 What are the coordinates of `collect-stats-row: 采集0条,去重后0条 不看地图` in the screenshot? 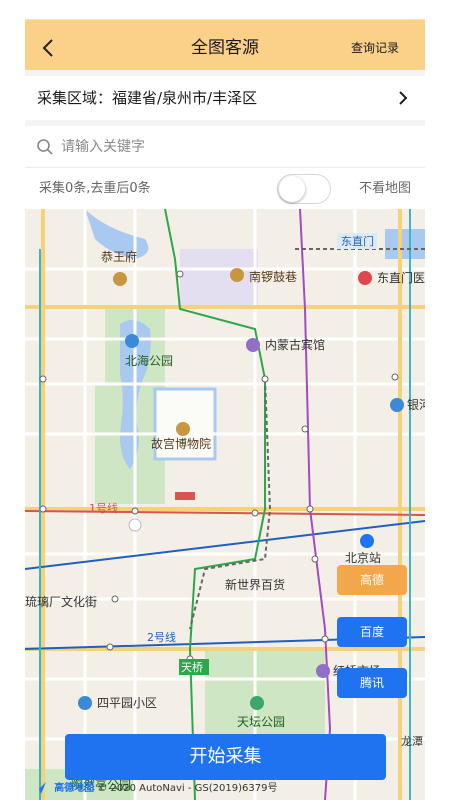 It's located at (225, 189).